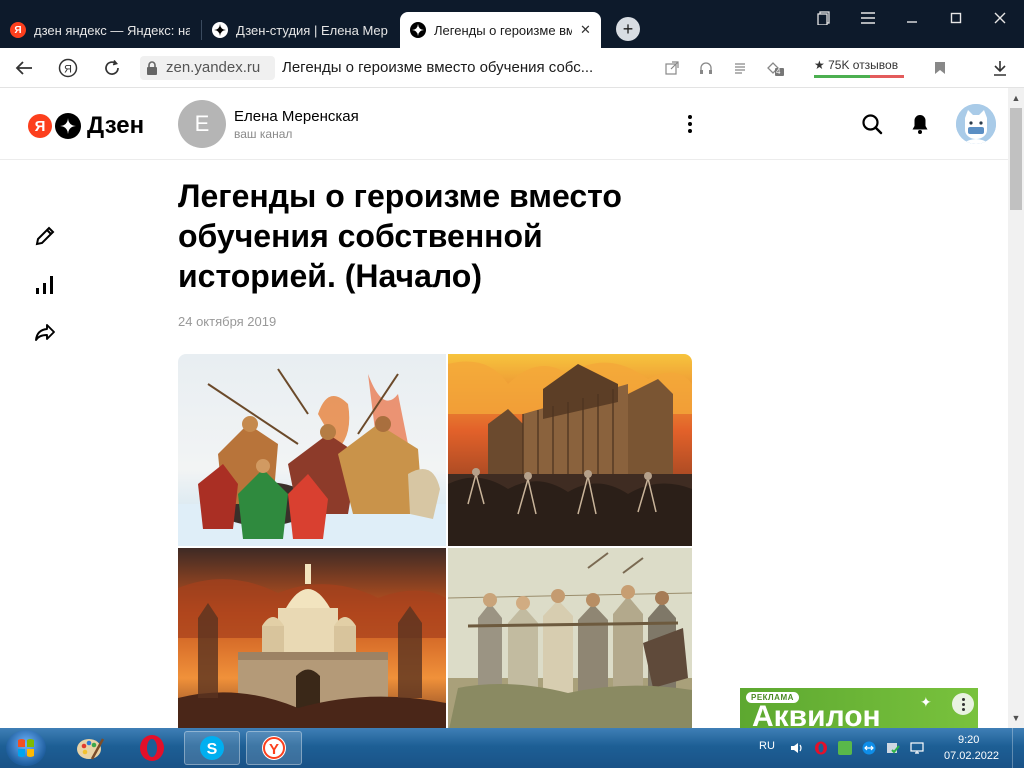 The height and width of the screenshot is (768, 1024). Describe the element at coordinates (112, 30) in the screenshot. I see `tab-label: дзен яндекс — Яндекс: на` at that location.